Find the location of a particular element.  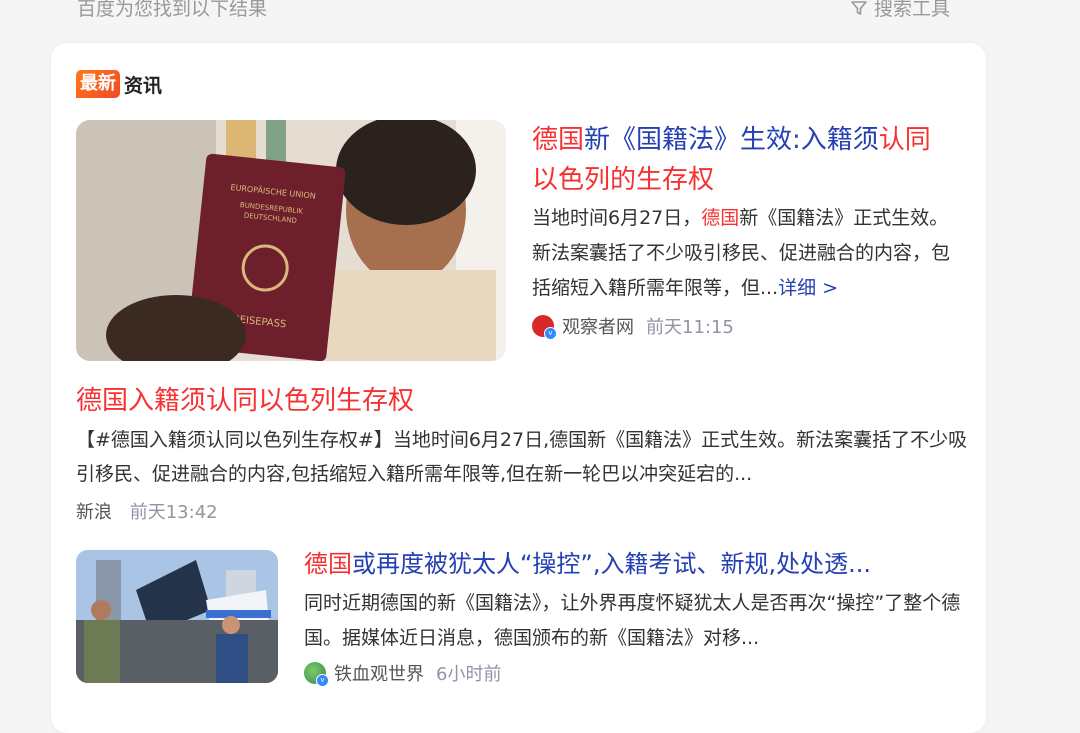

summary-text: 当地时间6月27日， is located at coordinates (617, 218).